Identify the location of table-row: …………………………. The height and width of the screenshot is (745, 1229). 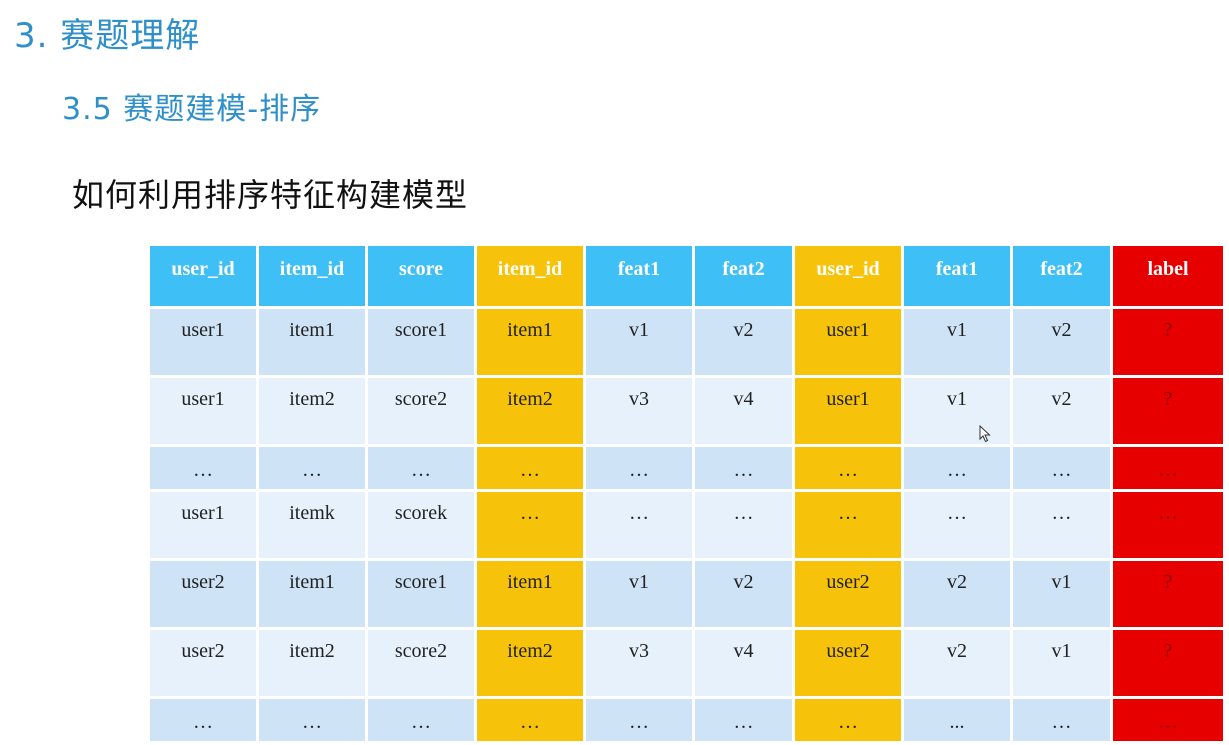
(686, 468).